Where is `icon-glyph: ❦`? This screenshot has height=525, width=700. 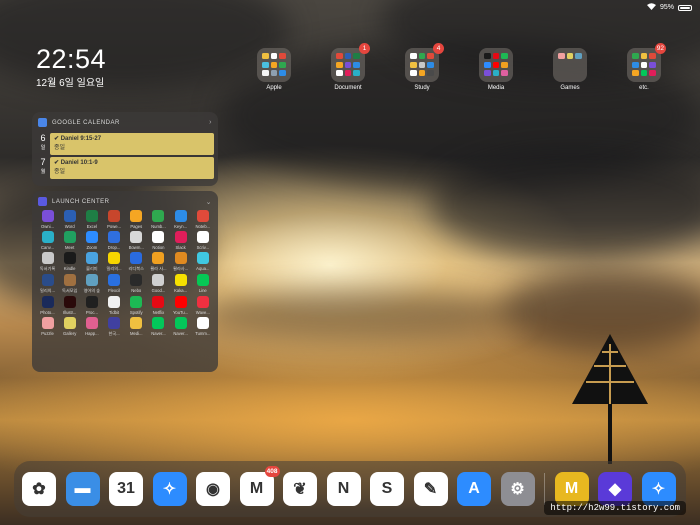
icon-glyph: ❦ is located at coordinates (300, 489).